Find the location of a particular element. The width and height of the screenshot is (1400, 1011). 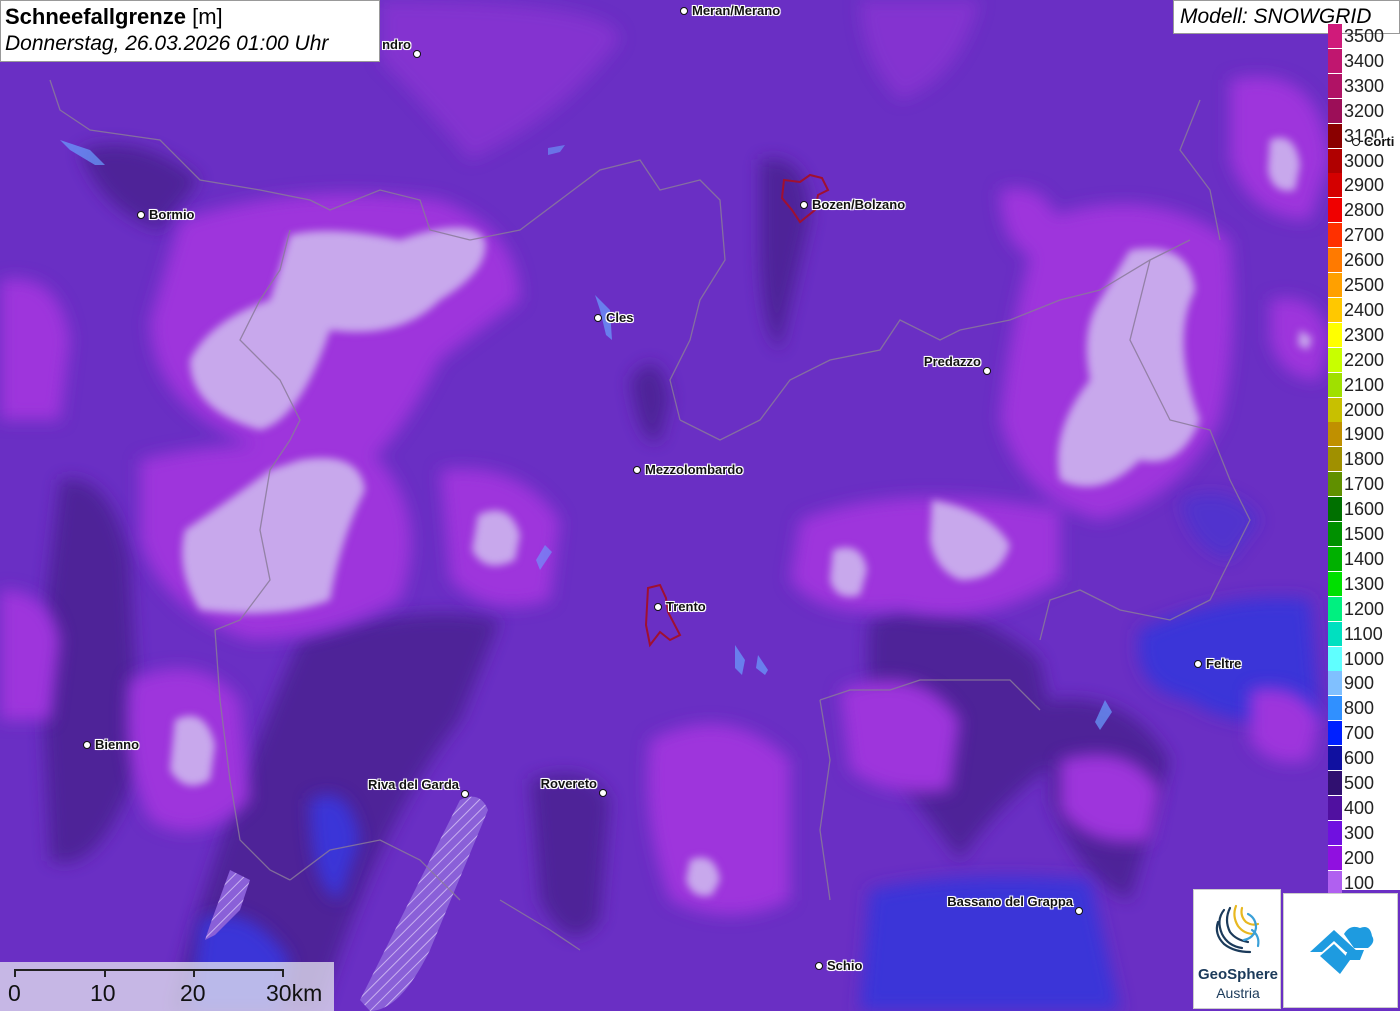

legend-label: 3000 is located at coordinates (1364, 160).